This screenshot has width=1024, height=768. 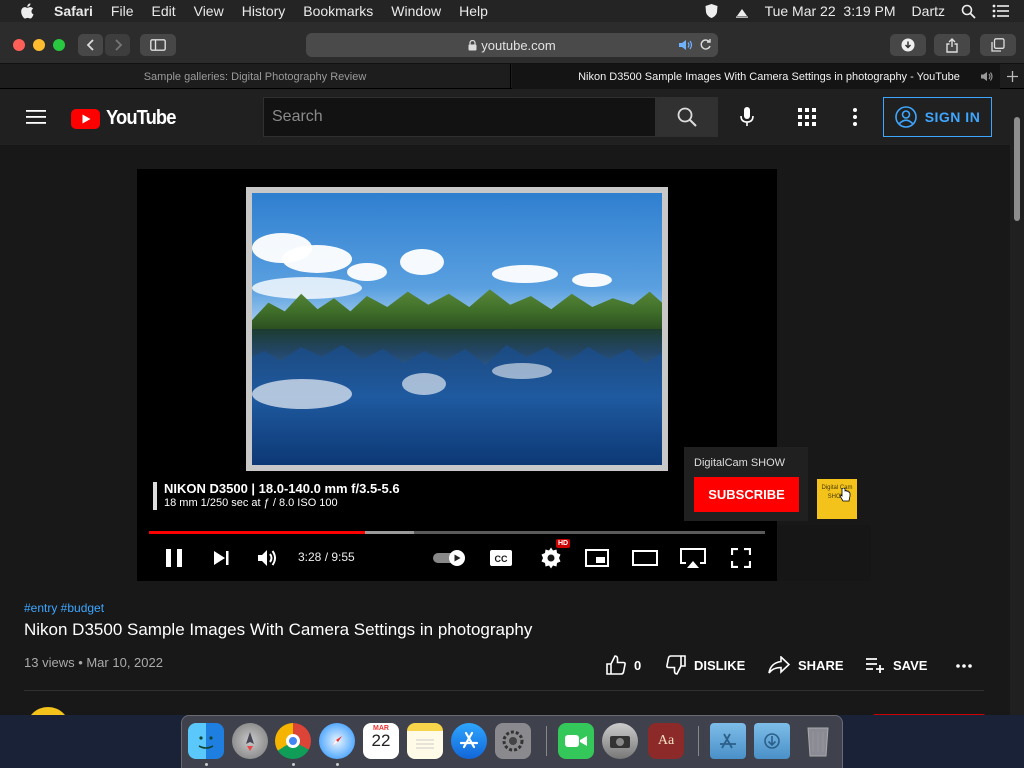 What do you see at coordinates (746, 494) in the screenshot?
I see `subscribe-button: SUBSCRIBE` at bounding box center [746, 494].